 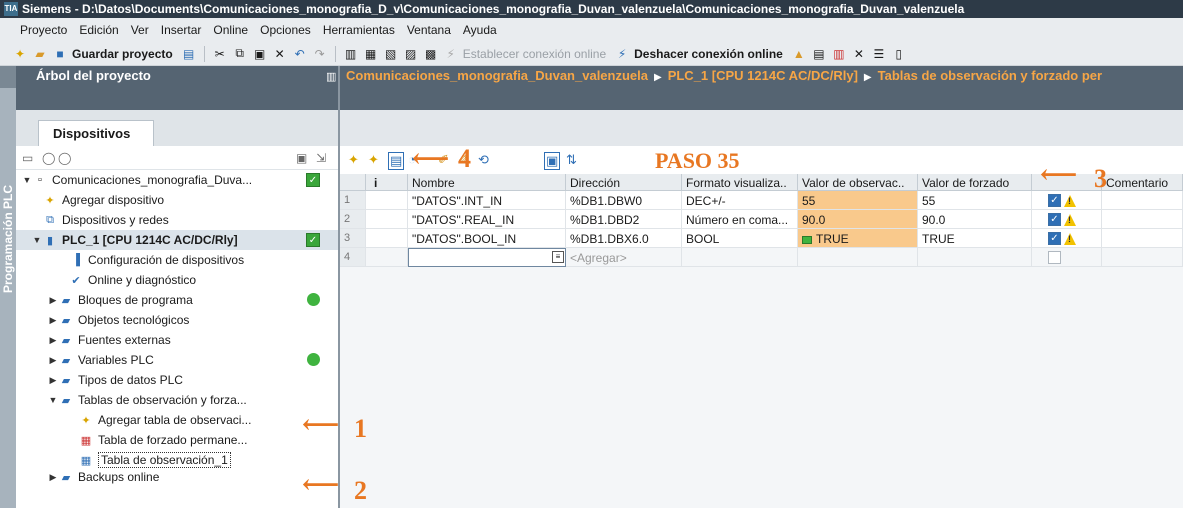 What do you see at coordinates (177, 360) in the screenshot?
I see `tree-item-variables-plc: ▶ ▰ Variables PLC` at bounding box center [177, 360].